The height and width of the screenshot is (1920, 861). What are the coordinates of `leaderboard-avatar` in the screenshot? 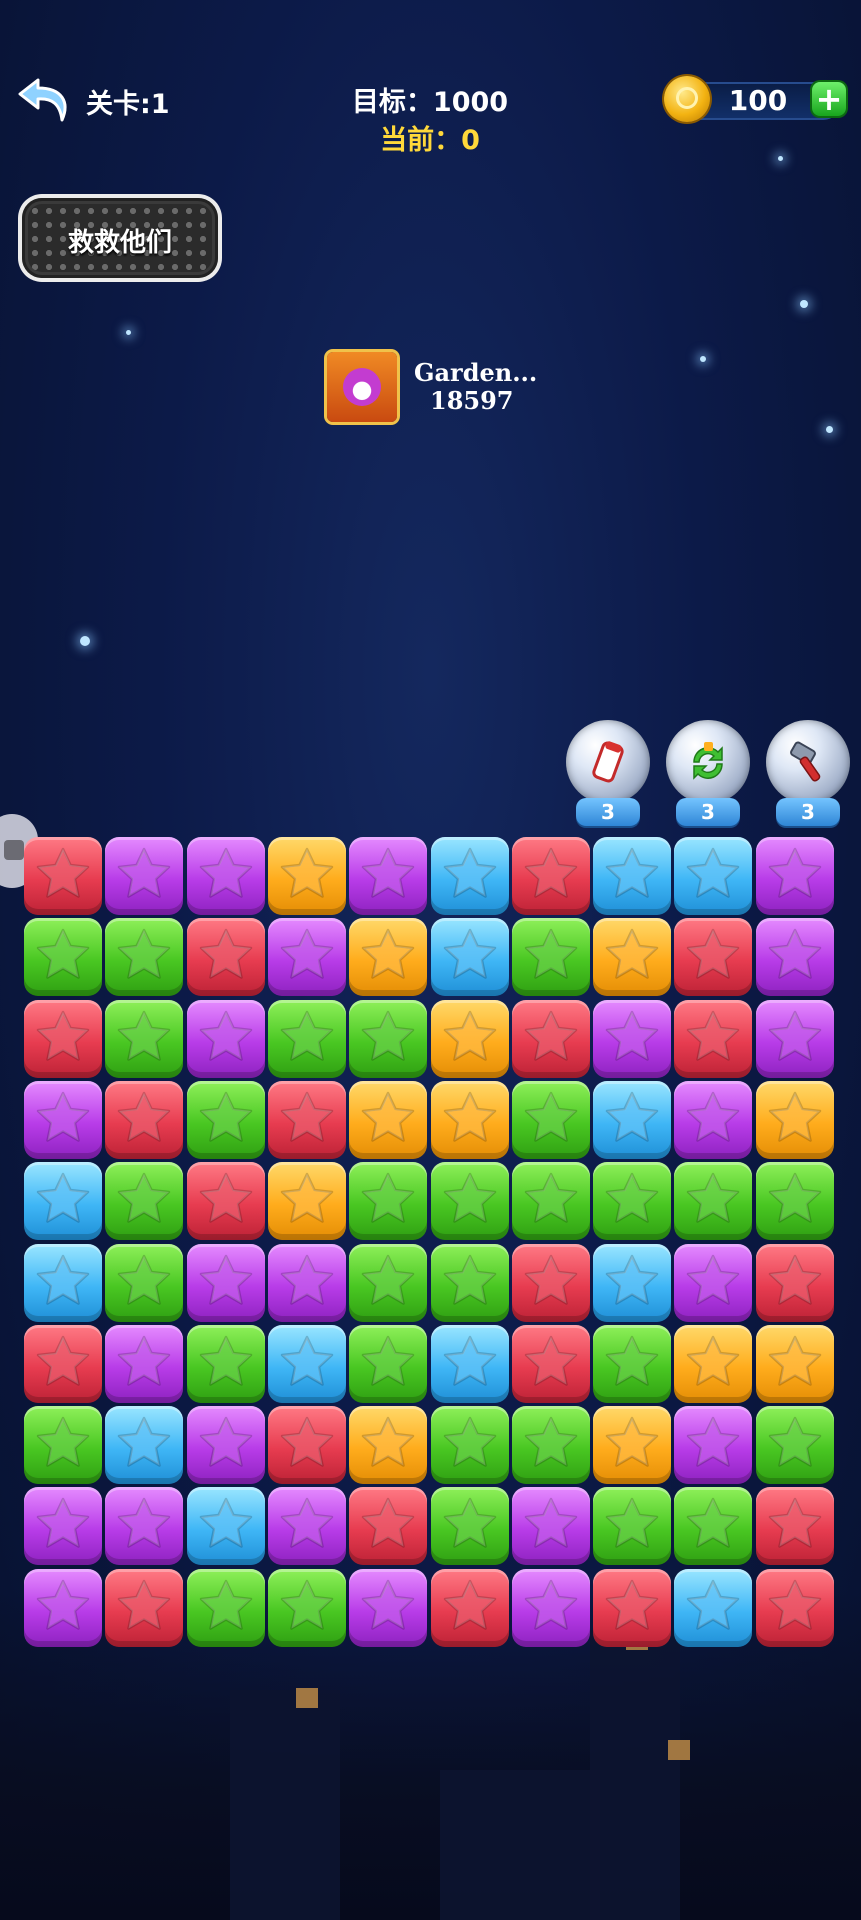 It's located at (362, 387).